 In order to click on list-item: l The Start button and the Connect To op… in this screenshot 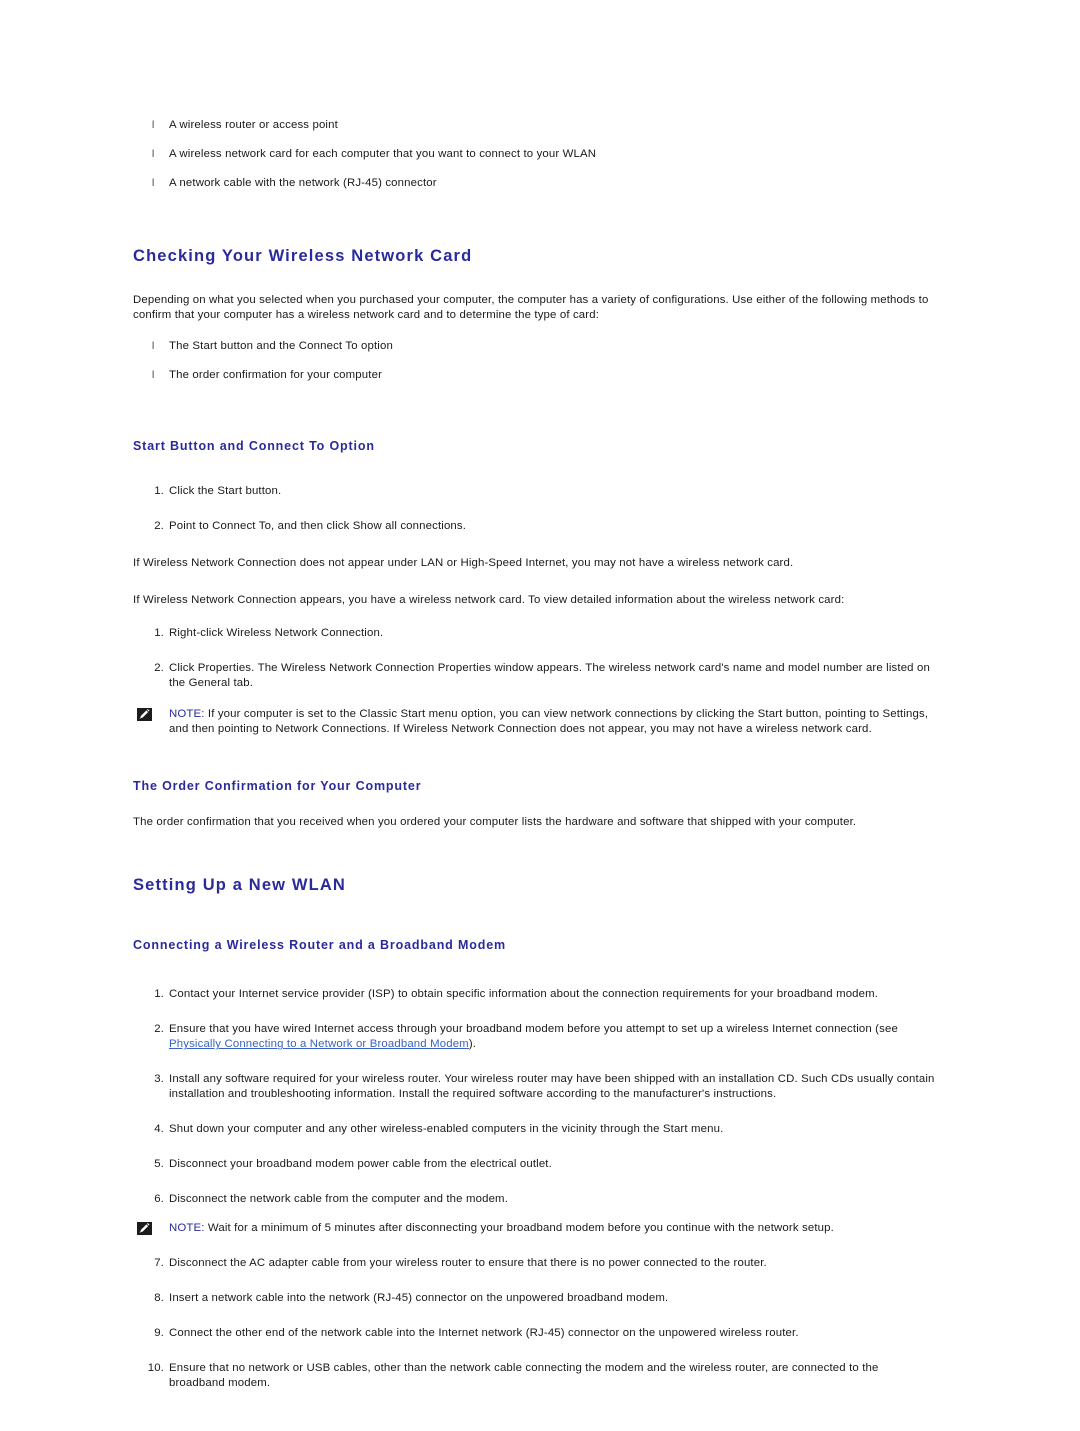, I will do `click(534, 346)`.